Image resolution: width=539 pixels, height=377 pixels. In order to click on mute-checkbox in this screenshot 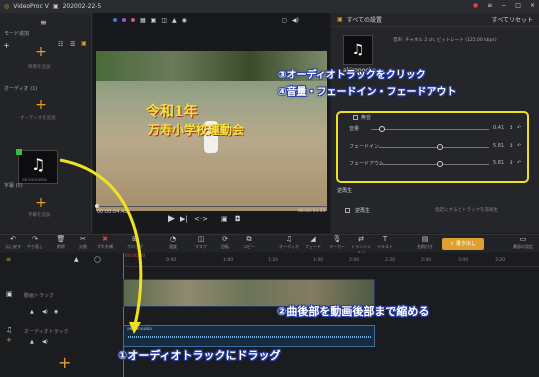, I will do `click(355, 117)`.